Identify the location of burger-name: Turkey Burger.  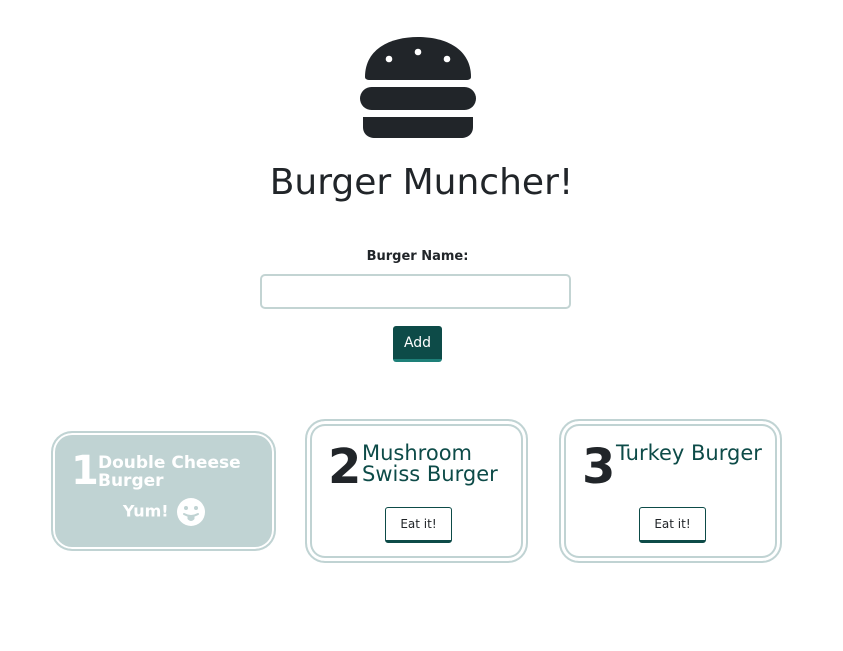
(689, 453).